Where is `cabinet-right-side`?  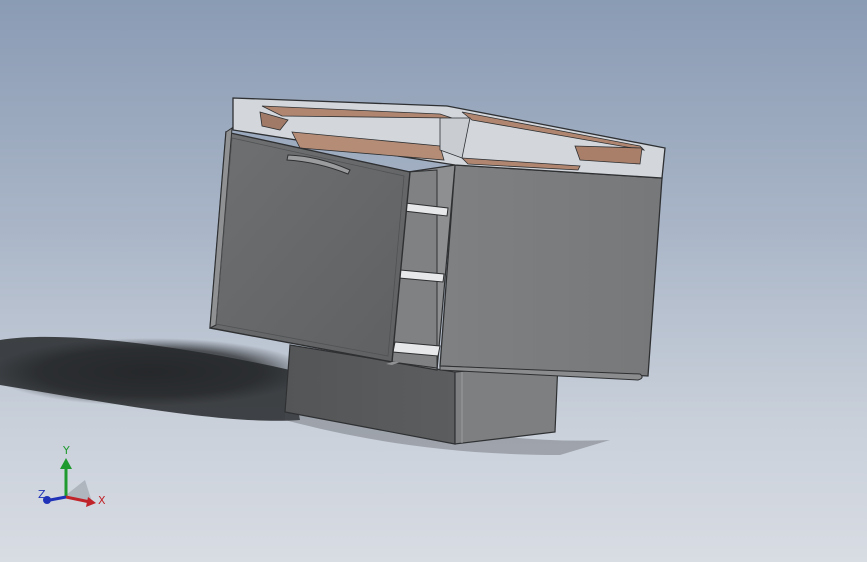
cabinet-right-side is located at coordinates (549, 272).